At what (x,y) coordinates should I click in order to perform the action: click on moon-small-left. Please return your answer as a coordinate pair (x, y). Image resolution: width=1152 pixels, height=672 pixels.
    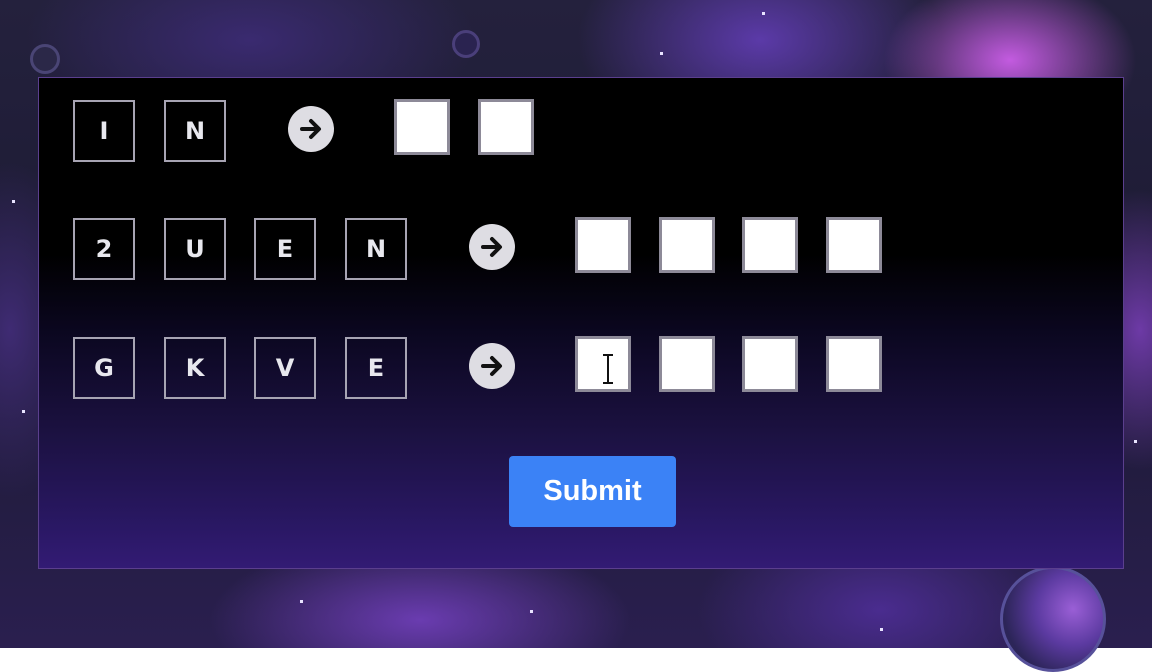
    Looking at the image, I should click on (45, 59).